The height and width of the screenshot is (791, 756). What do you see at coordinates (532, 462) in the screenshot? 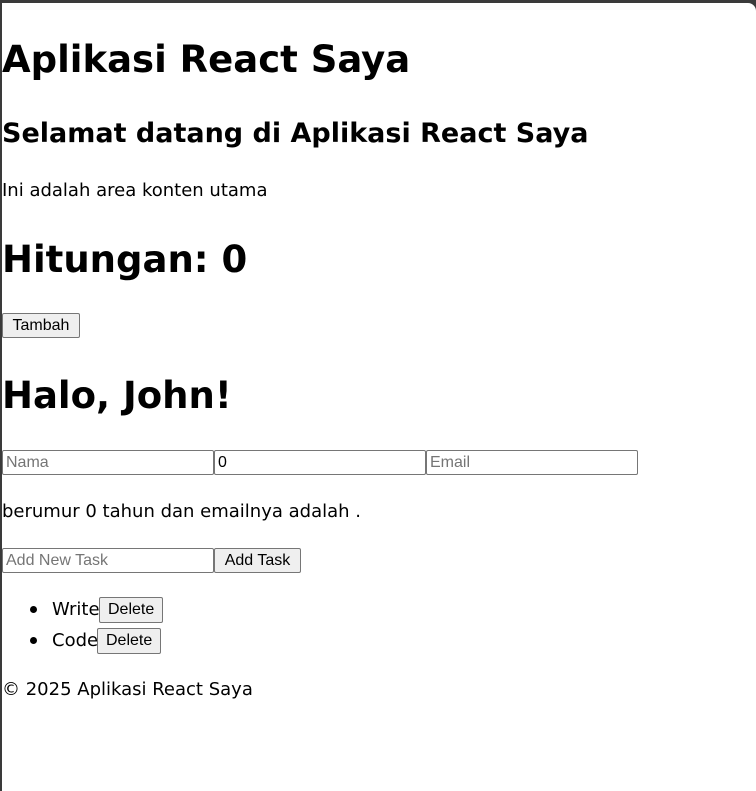
I see `email-input` at bounding box center [532, 462].